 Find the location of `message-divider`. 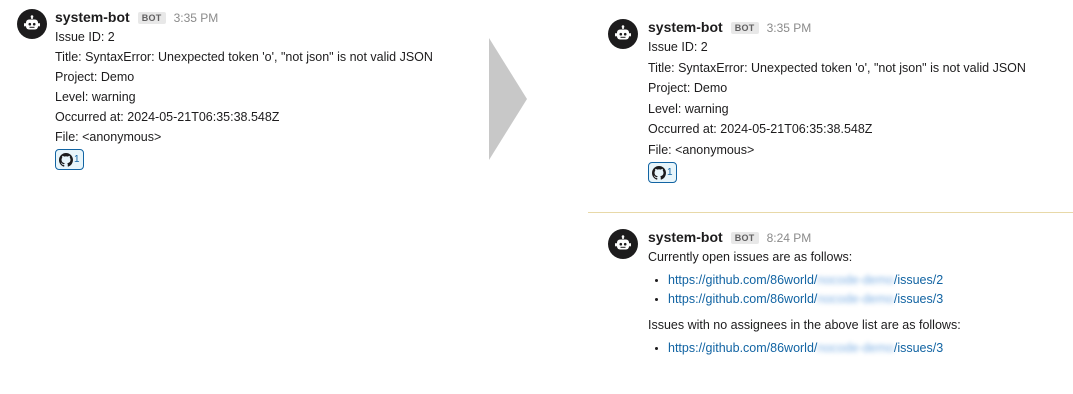

message-divider is located at coordinates (830, 212).